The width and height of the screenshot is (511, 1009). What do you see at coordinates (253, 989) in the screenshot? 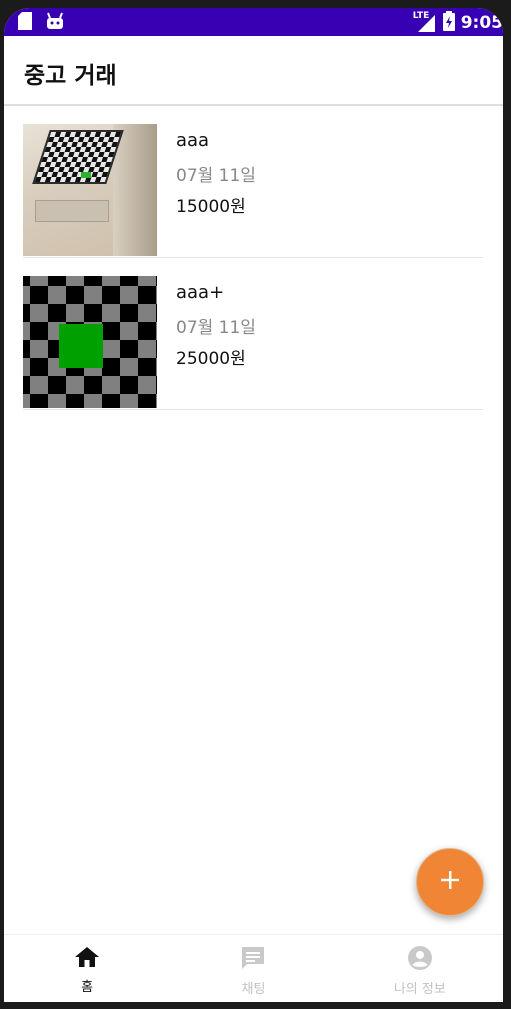
I see `nav-label-chat: 채팅` at bounding box center [253, 989].